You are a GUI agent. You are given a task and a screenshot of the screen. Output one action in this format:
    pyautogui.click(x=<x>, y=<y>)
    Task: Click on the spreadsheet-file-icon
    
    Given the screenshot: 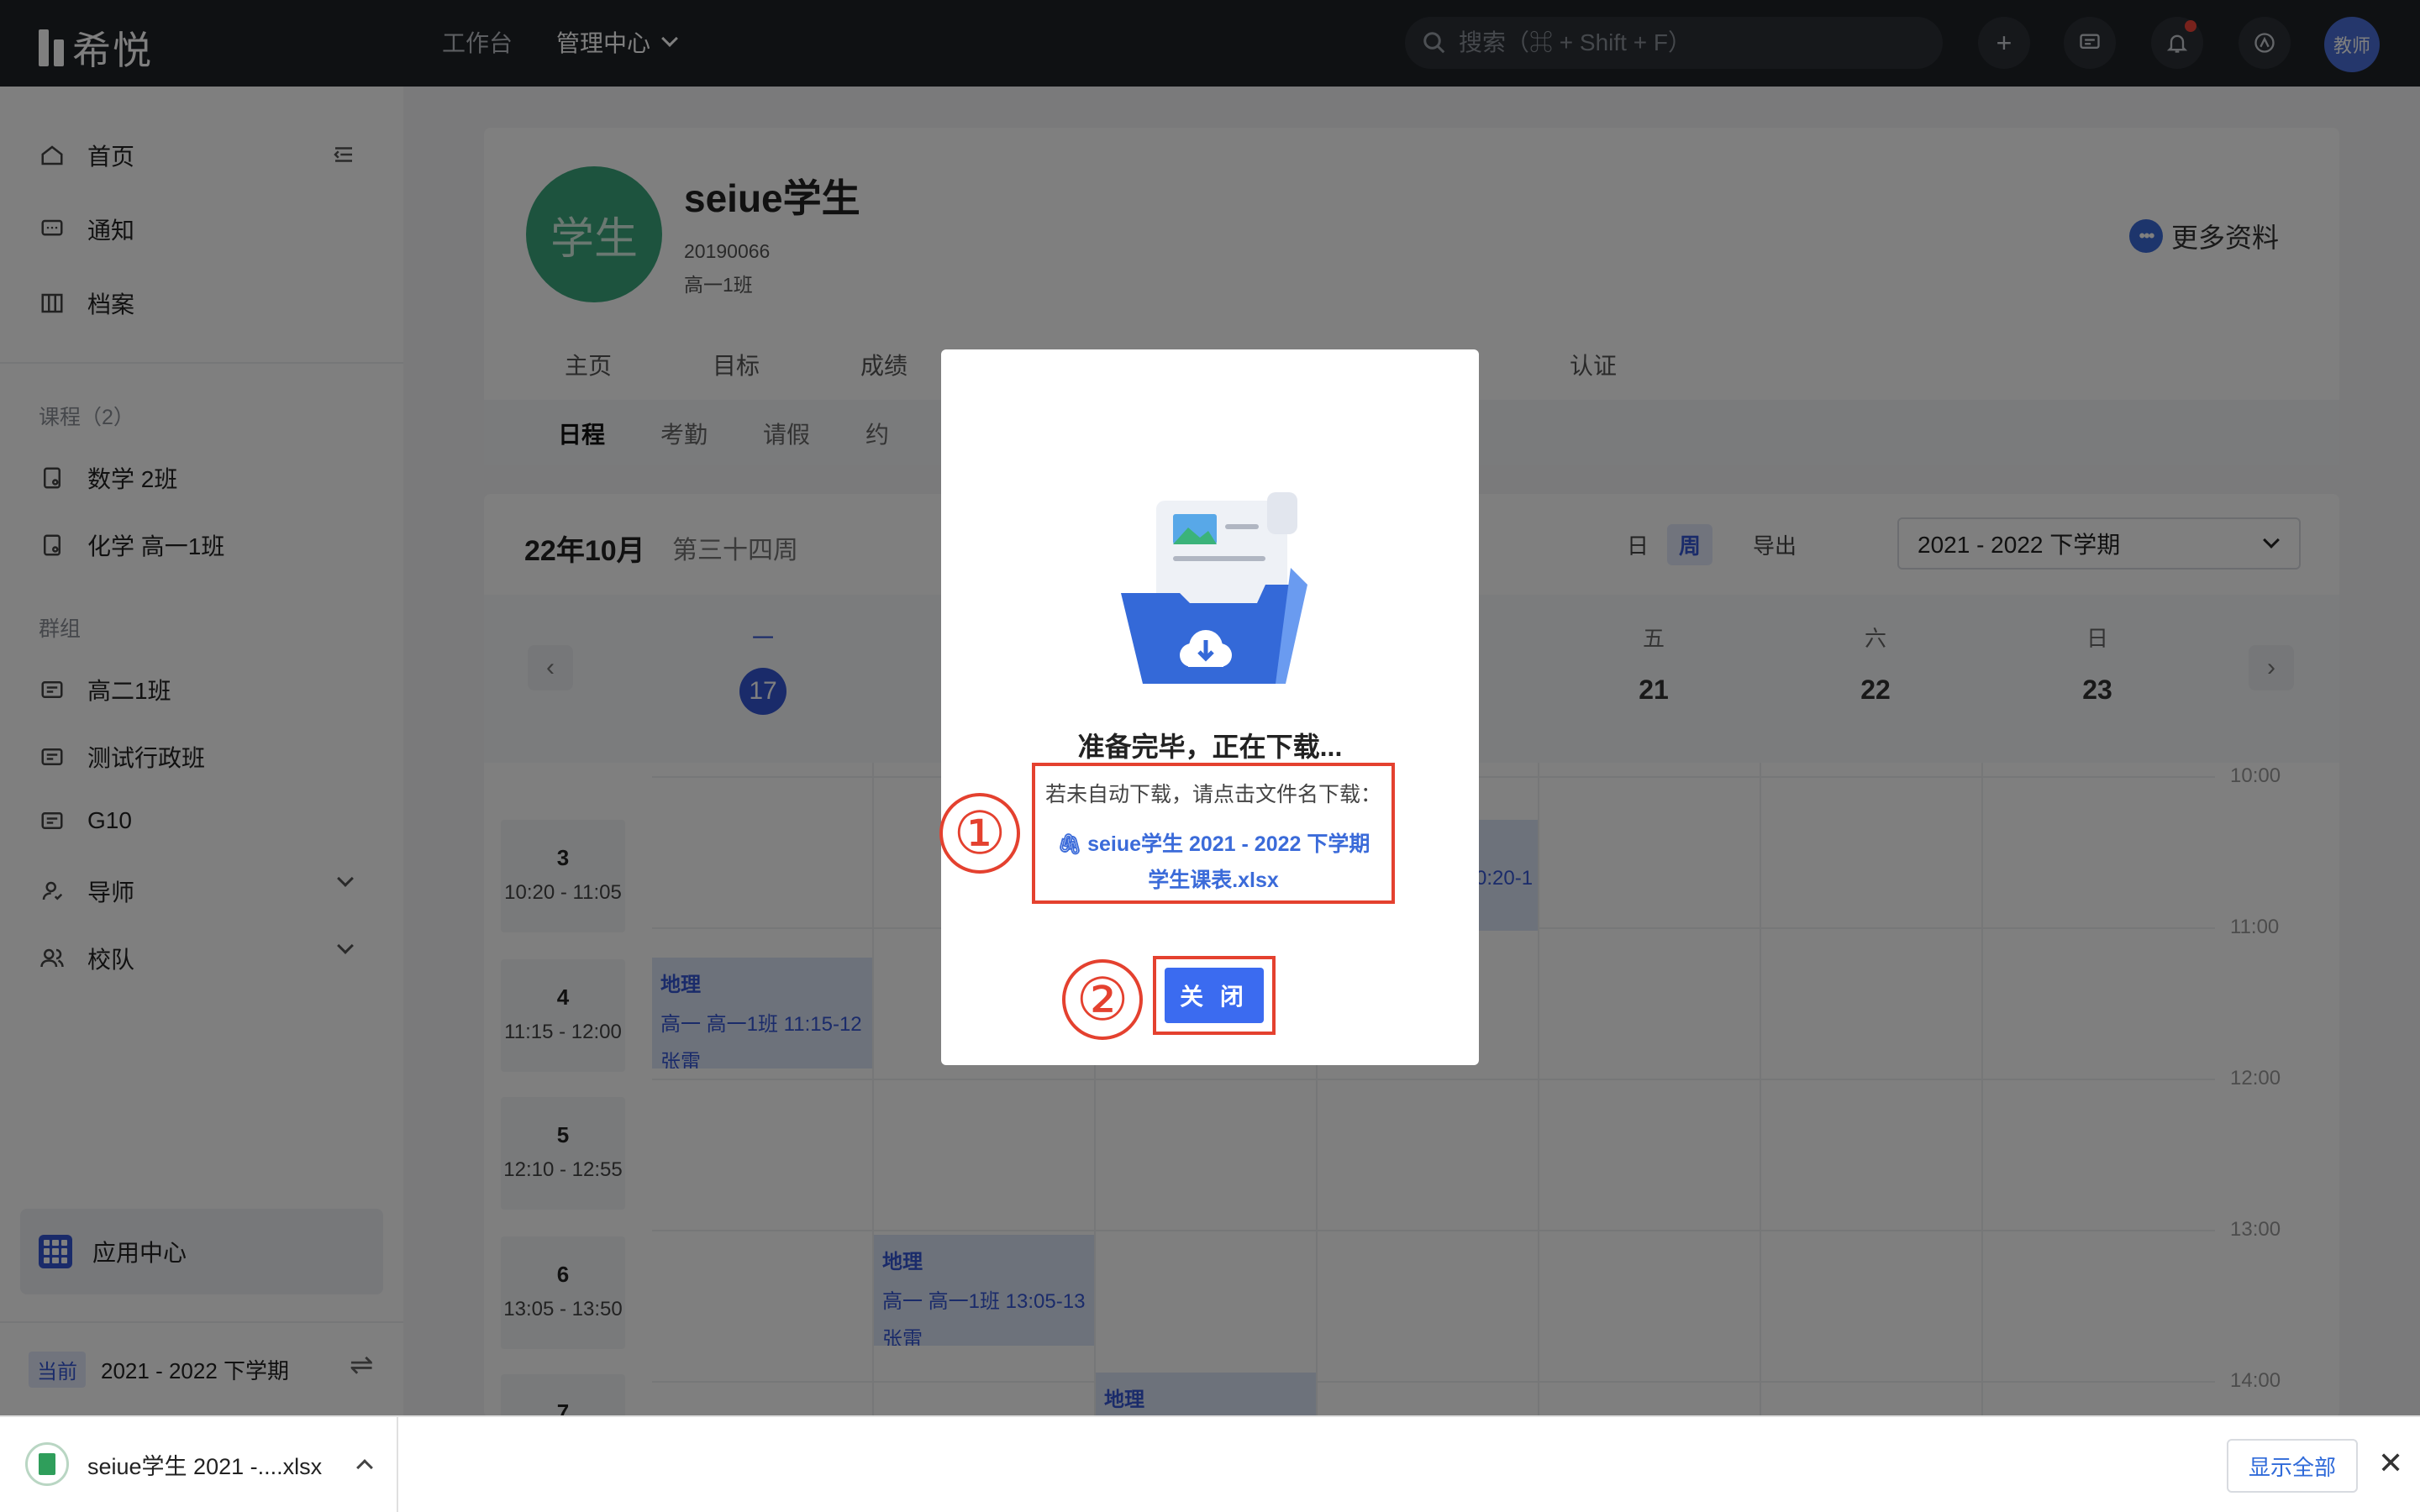 What is the action you would take?
    pyautogui.click(x=47, y=1464)
    